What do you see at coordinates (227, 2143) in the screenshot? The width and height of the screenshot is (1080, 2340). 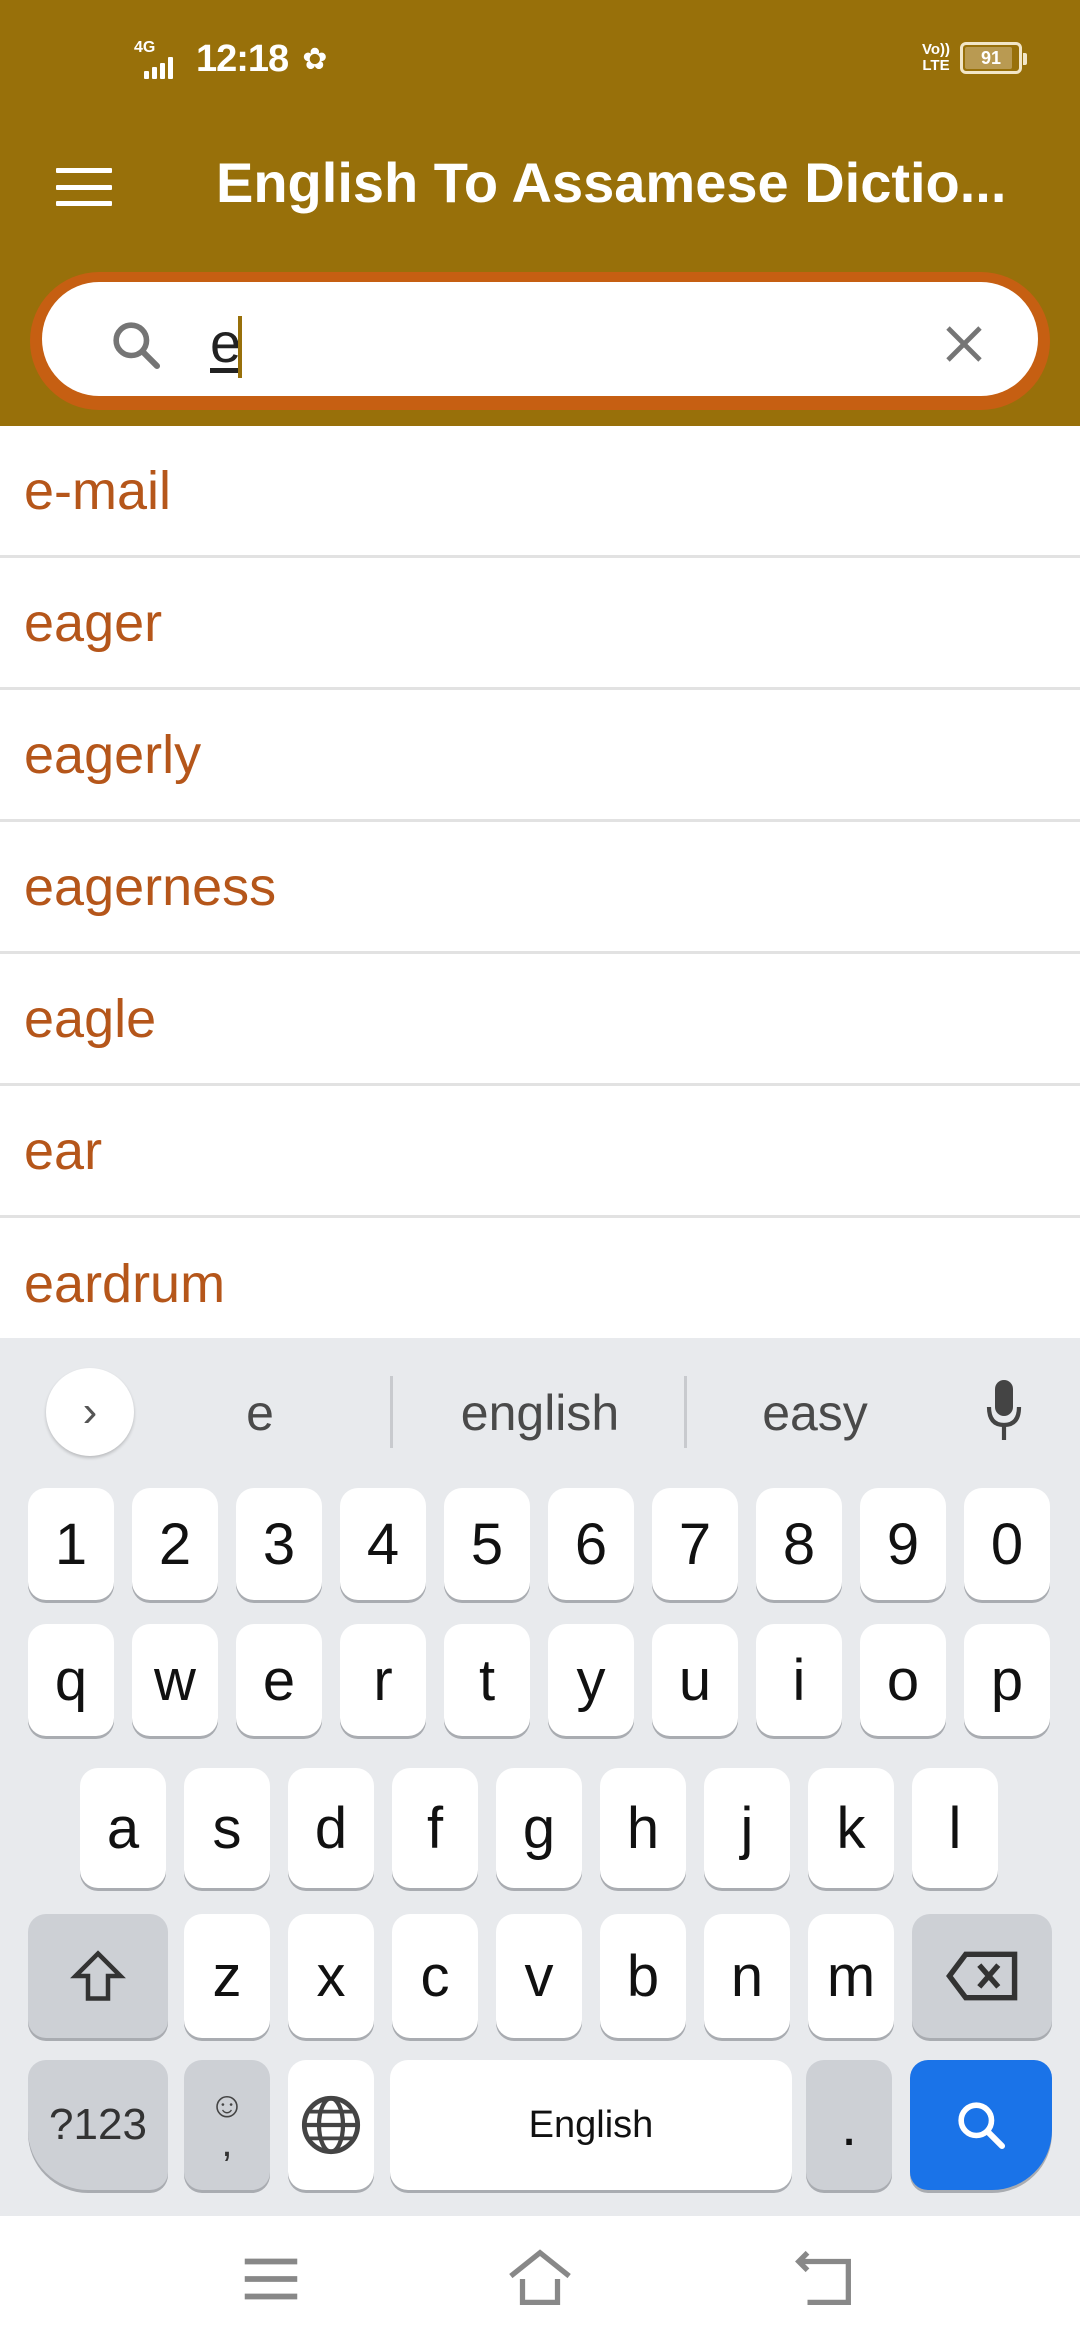 I see `comma-label: ,` at bounding box center [227, 2143].